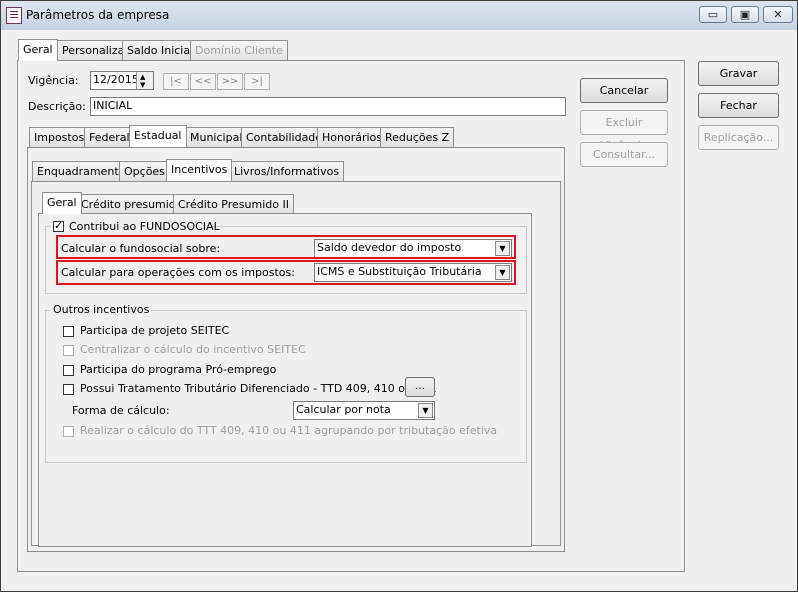  Describe the element at coordinates (328, 106) in the screenshot. I see `descricao-input: INICIAL` at that location.